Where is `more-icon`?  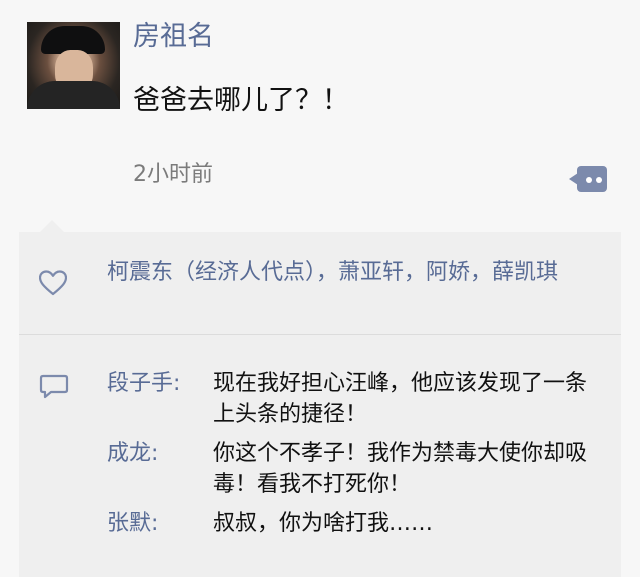
more-icon is located at coordinates (592, 179).